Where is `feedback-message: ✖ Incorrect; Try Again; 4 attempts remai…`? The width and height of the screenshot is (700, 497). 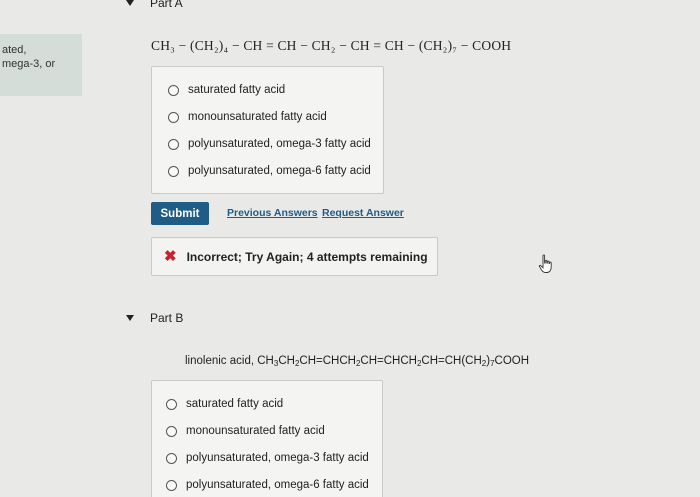 feedback-message: ✖ Incorrect; Try Again; 4 attempts remai… is located at coordinates (294, 256).